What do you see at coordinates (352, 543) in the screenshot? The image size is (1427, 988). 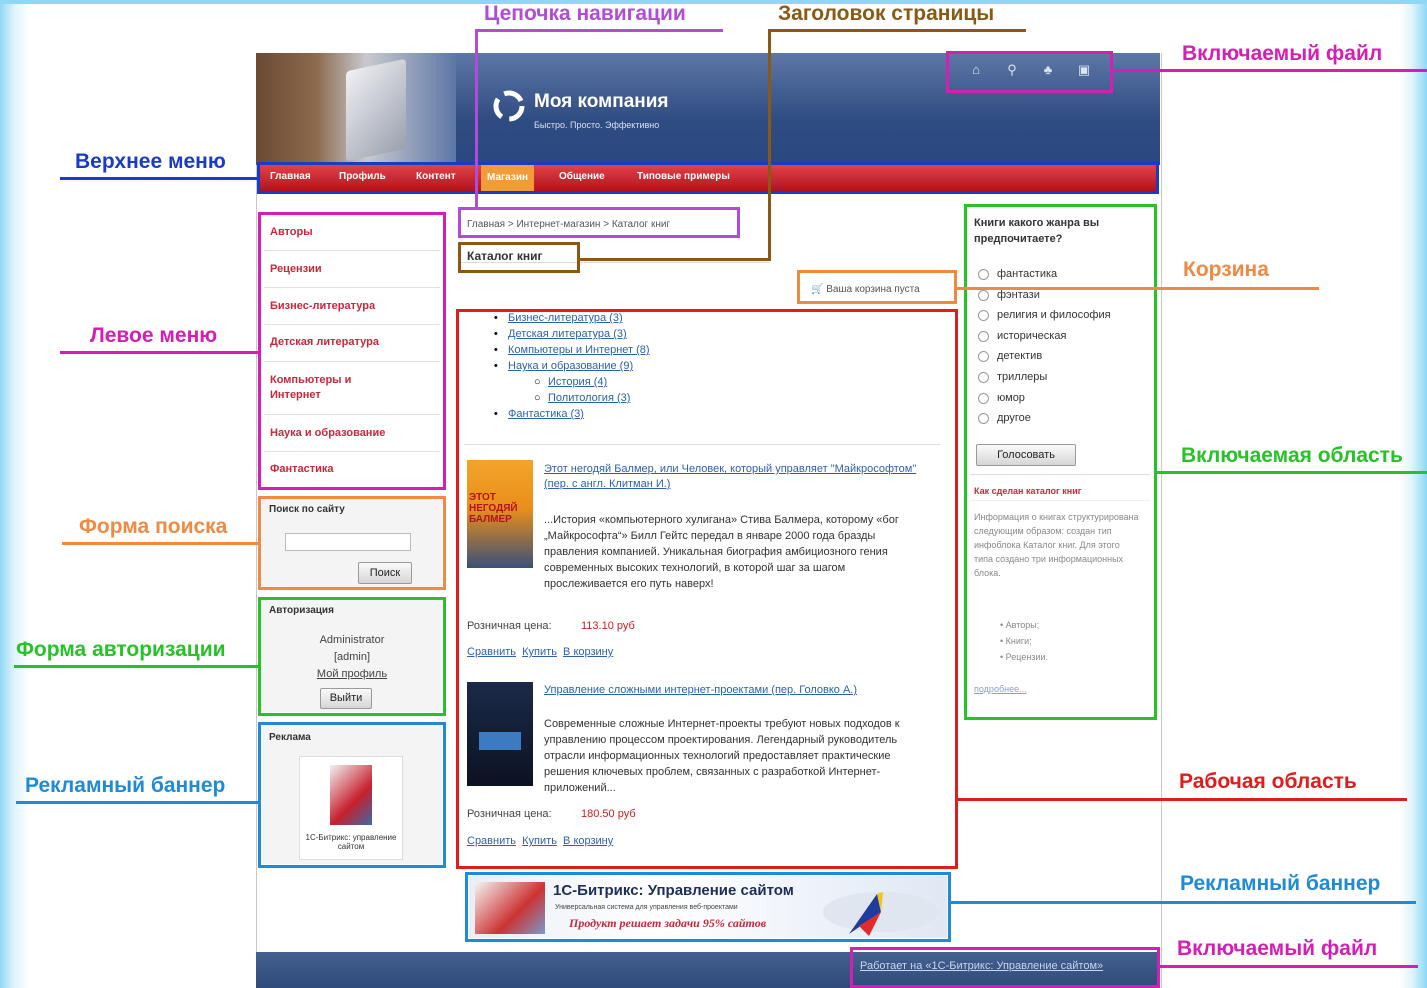 I see `annotation-box-search-form` at bounding box center [352, 543].